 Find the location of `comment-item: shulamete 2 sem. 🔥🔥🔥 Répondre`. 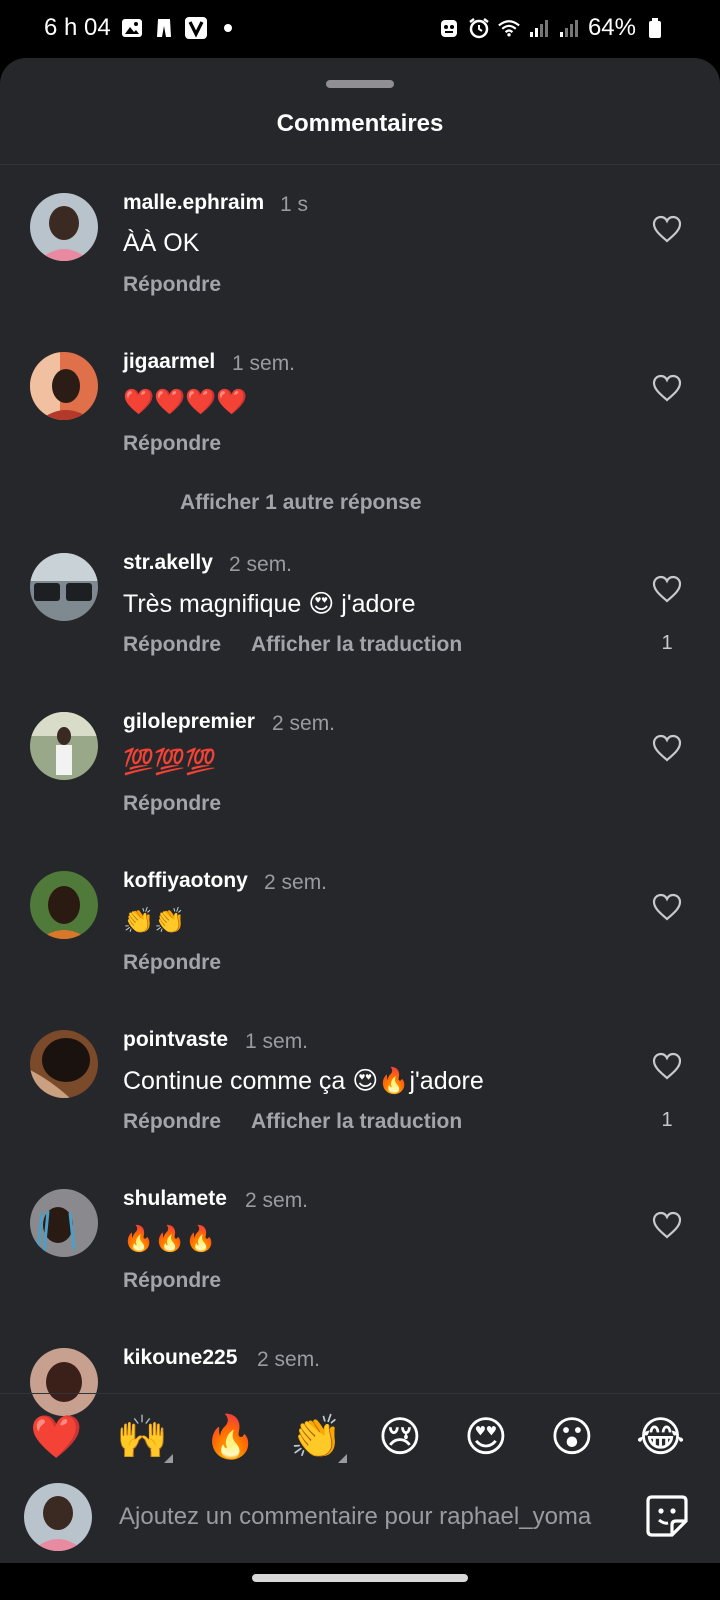

comment-item: shulamete 2 sem. 🔥🔥🔥 Répondre is located at coordinates (360, 1236).